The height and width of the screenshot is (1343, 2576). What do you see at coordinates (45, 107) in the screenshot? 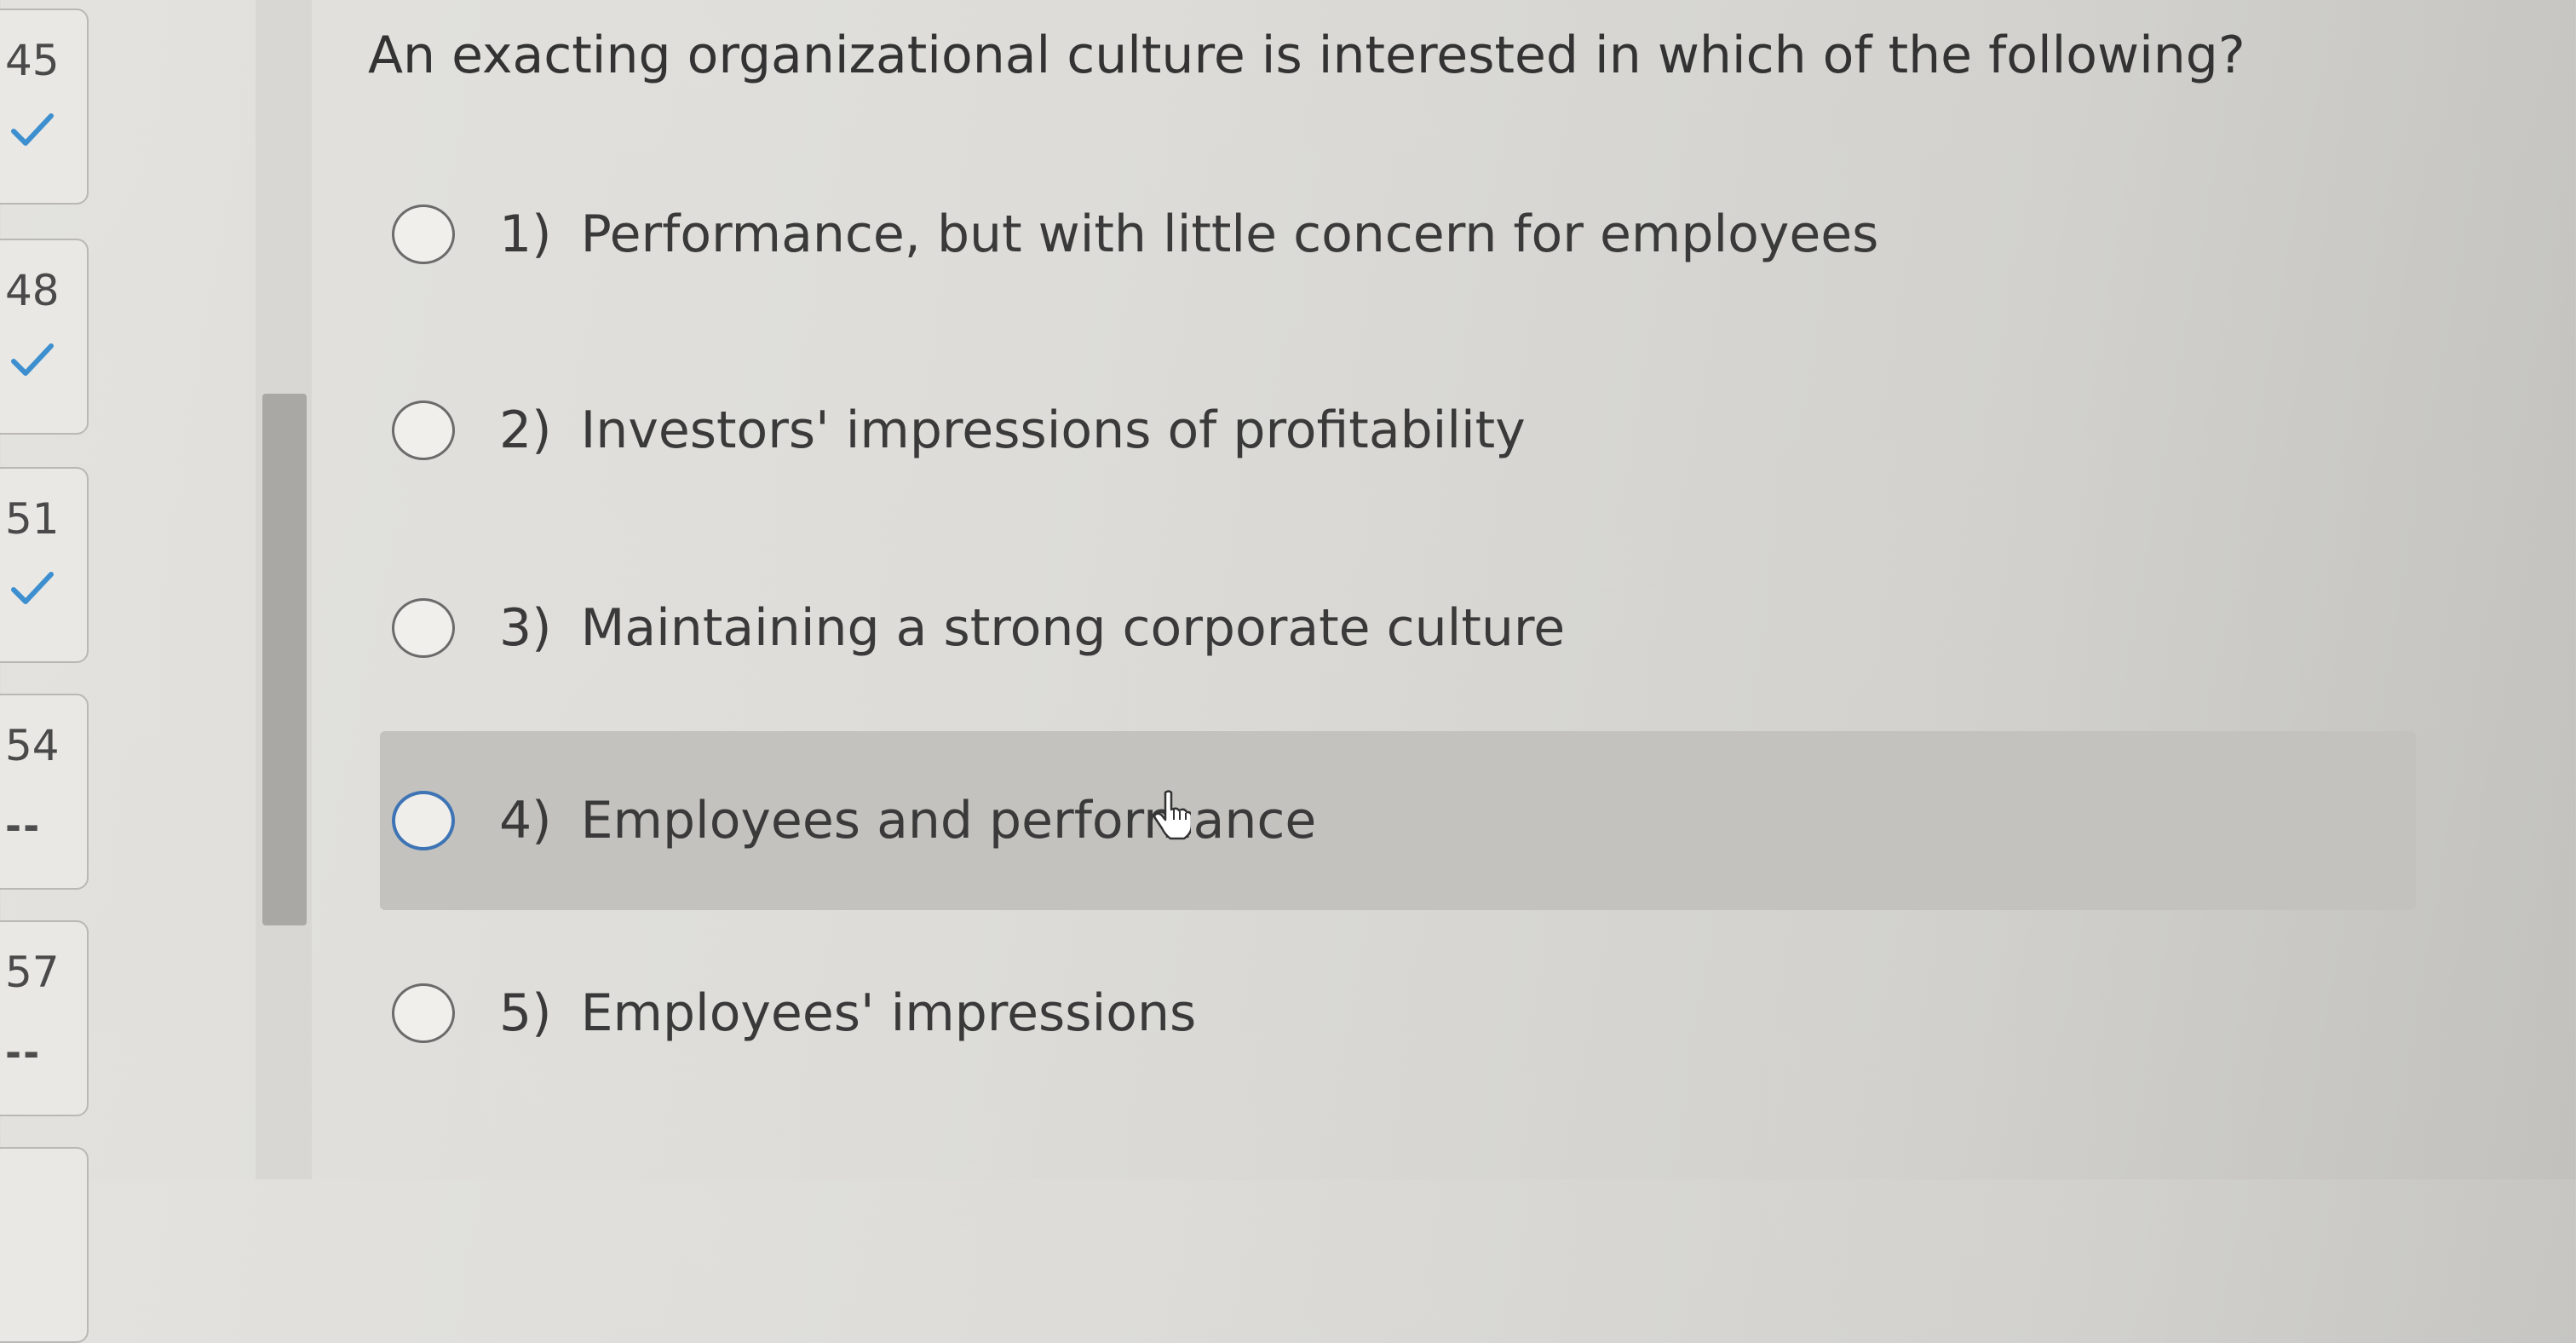
I see `nav-item-45: 45` at bounding box center [45, 107].